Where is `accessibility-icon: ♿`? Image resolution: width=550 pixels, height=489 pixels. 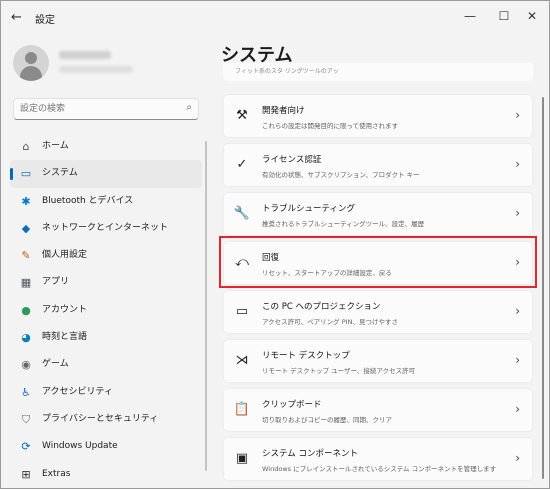
accessibility-icon: ♿ is located at coordinates (26, 392).